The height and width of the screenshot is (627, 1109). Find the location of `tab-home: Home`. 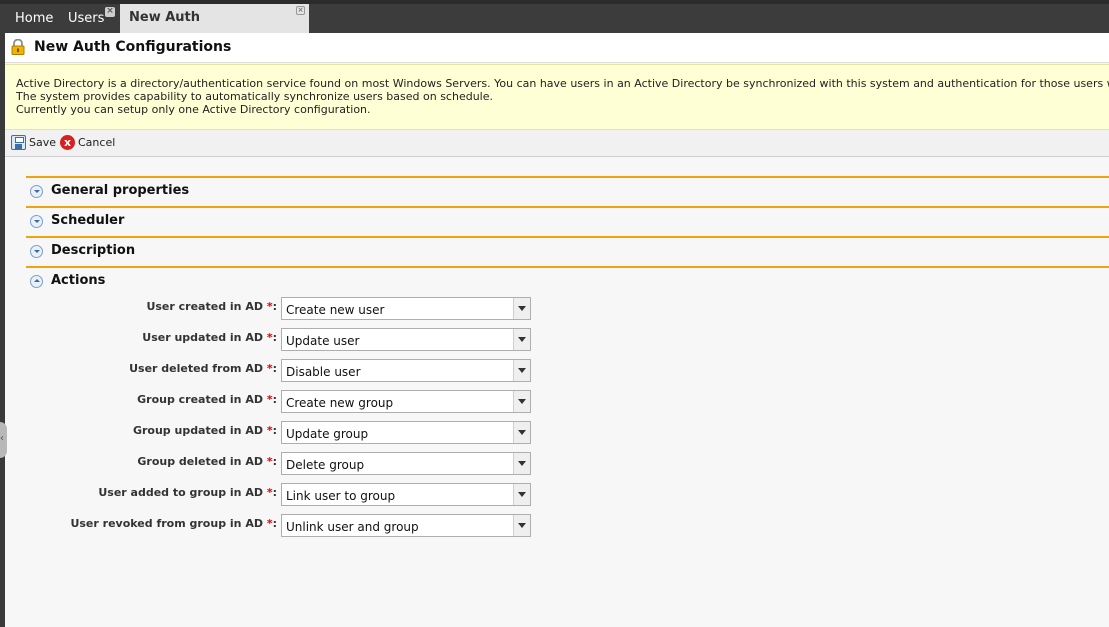

tab-home: Home is located at coordinates (34, 19).